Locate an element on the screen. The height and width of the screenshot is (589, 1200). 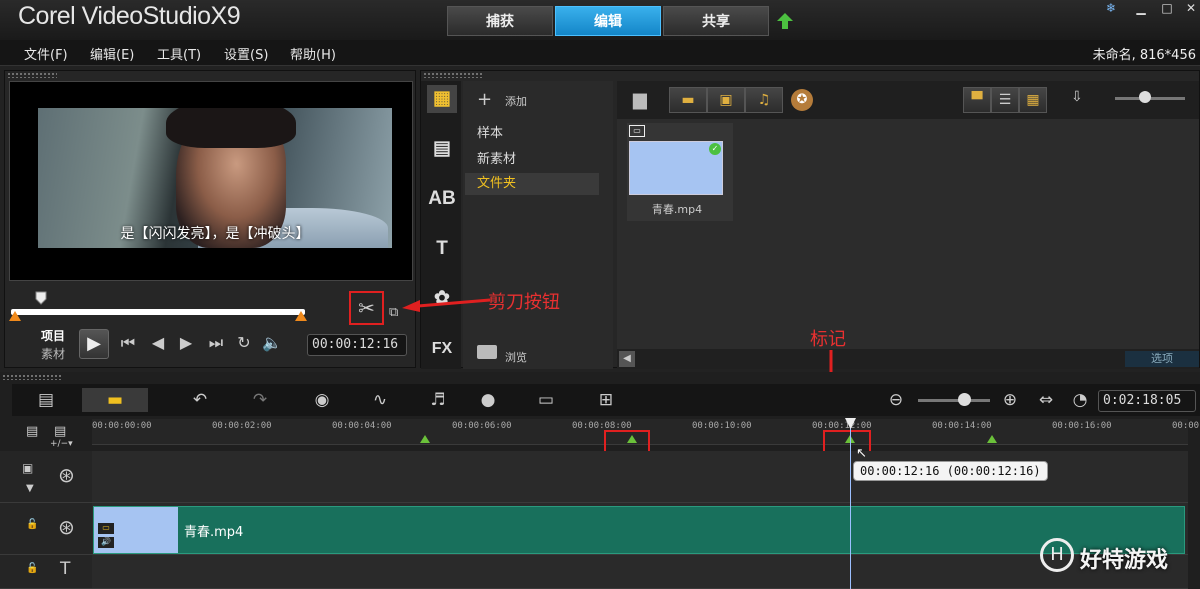
snowflake-icon: ❄ is located at coordinates (1111, 8).